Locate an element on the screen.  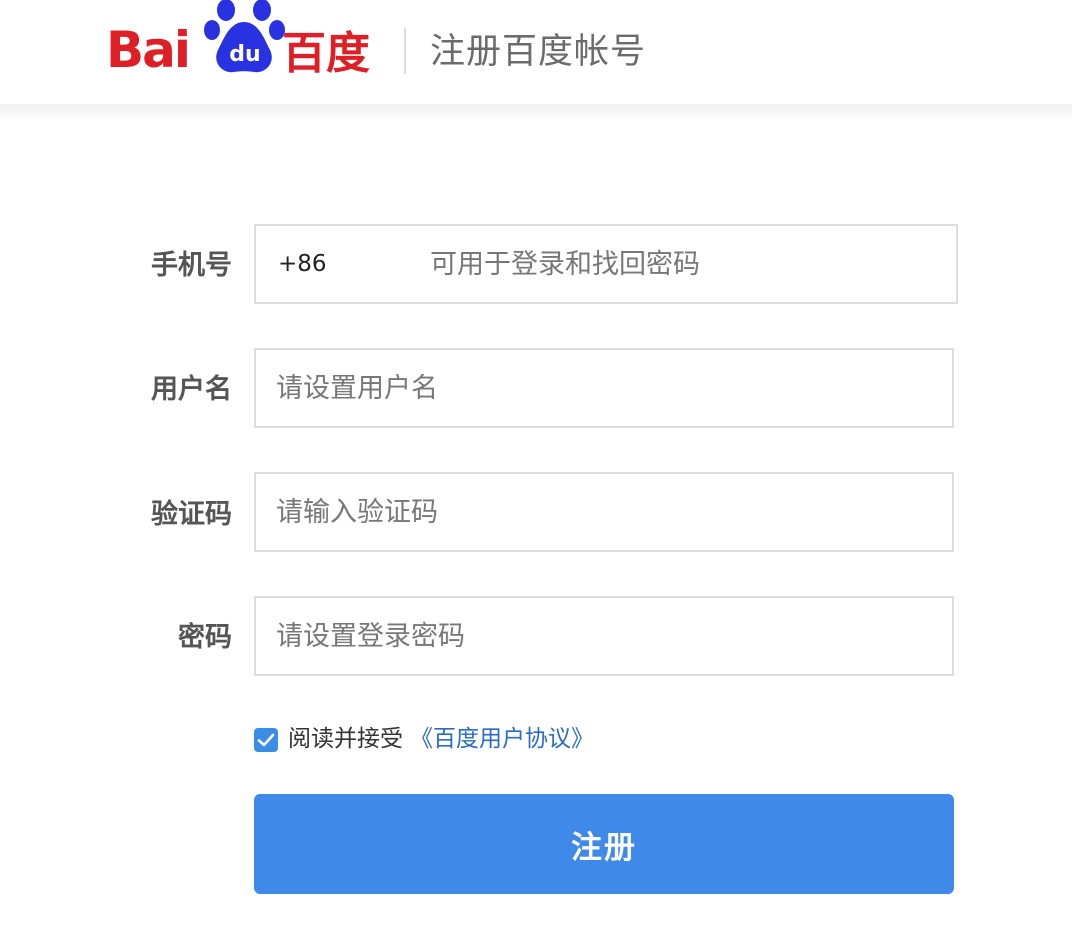
captcha-input is located at coordinates (604, 512).